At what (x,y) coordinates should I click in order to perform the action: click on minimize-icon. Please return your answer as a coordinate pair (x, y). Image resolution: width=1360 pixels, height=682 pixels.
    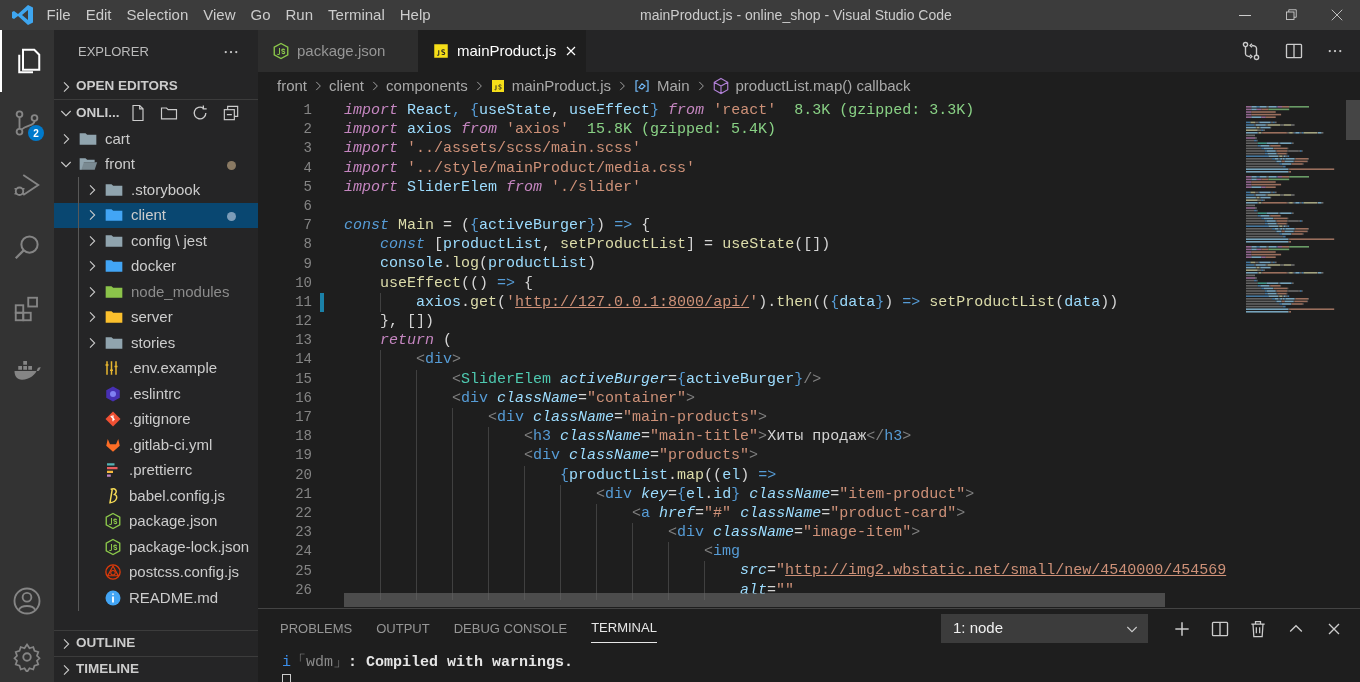
    Looking at the image, I should click on (1245, 15).